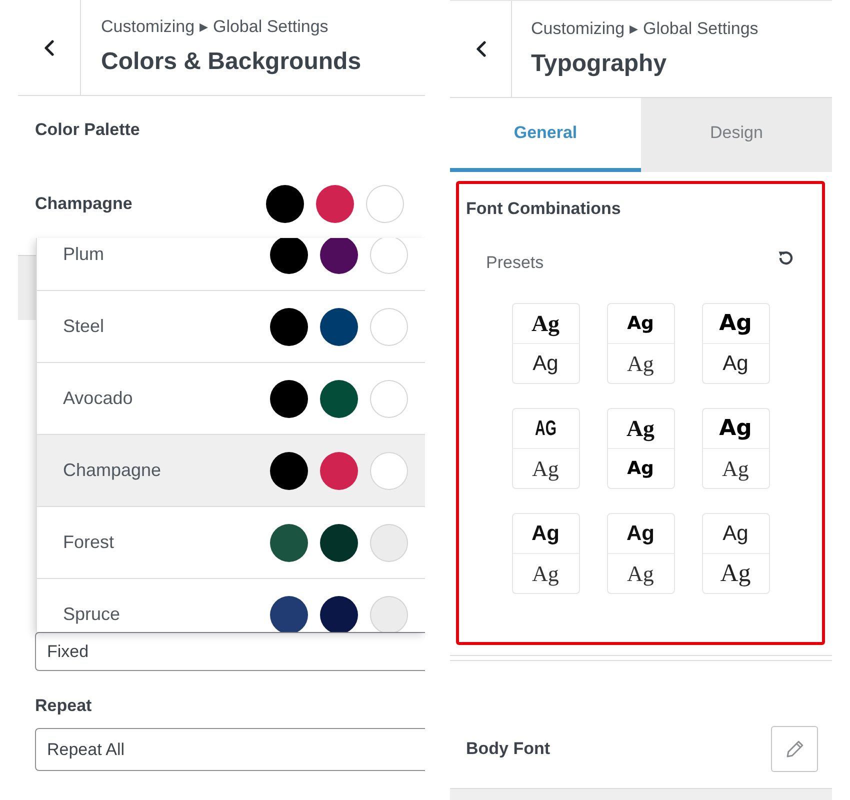  I want to click on section-label: Color Palette, so click(87, 130).